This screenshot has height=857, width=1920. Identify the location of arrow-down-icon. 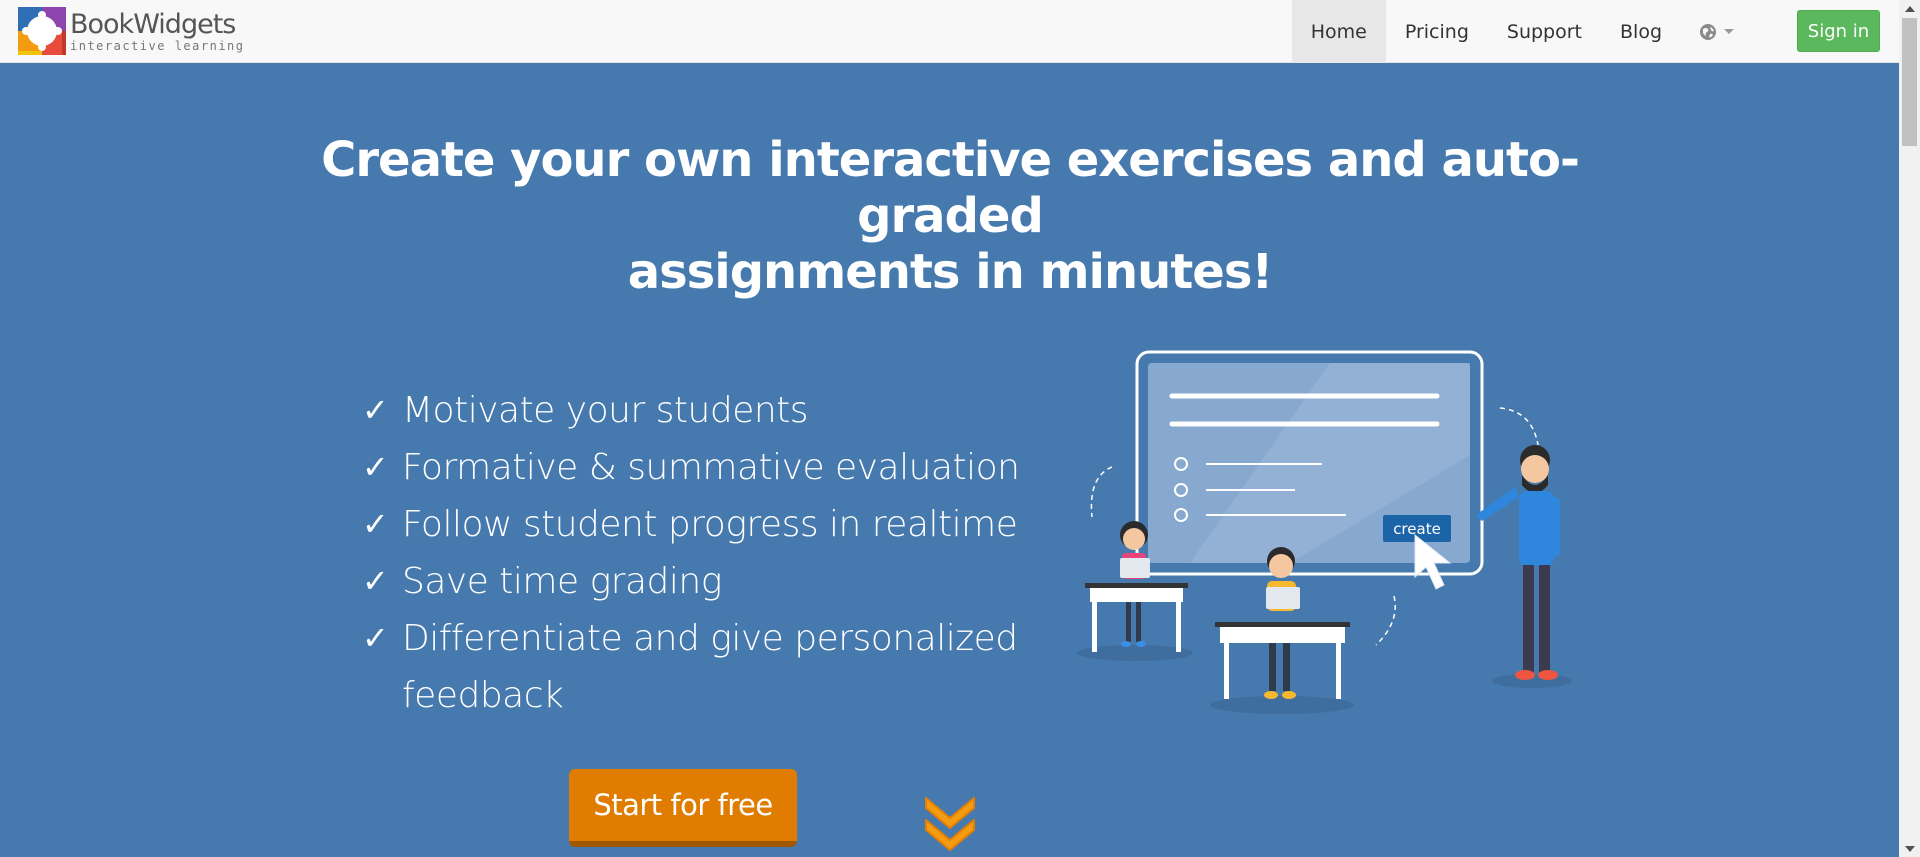
(1909, 848).